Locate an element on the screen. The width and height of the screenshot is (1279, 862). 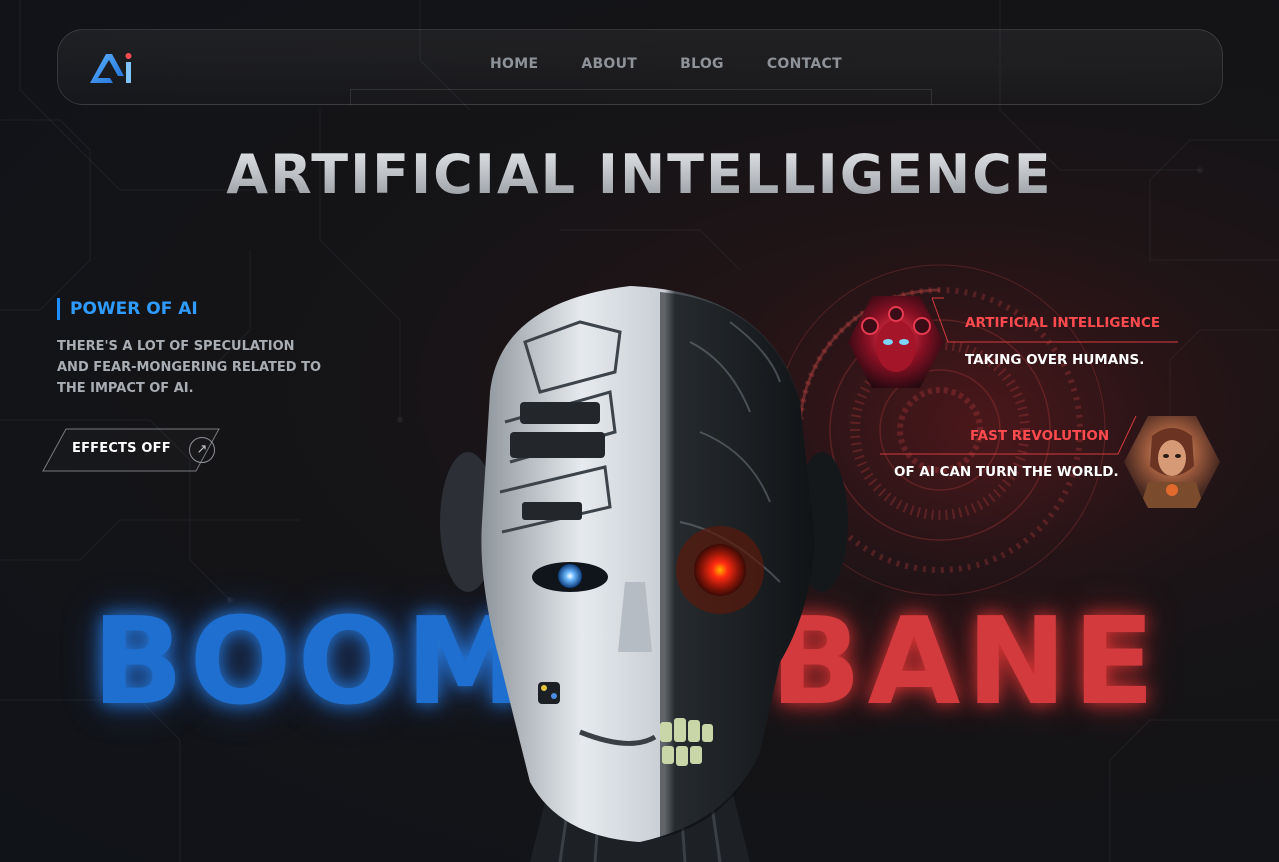
card-title: ARTIFICIAL INTELLIGENCE is located at coordinates (1063, 323).